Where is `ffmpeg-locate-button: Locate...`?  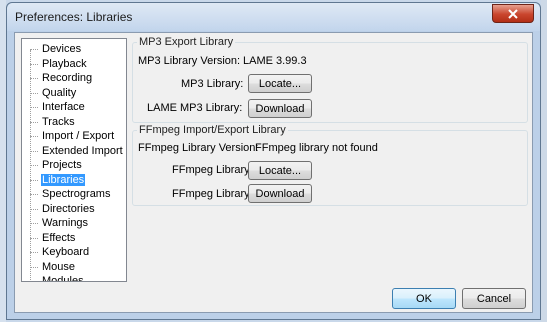
ffmpeg-locate-button: Locate... is located at coordinates (280, 170).